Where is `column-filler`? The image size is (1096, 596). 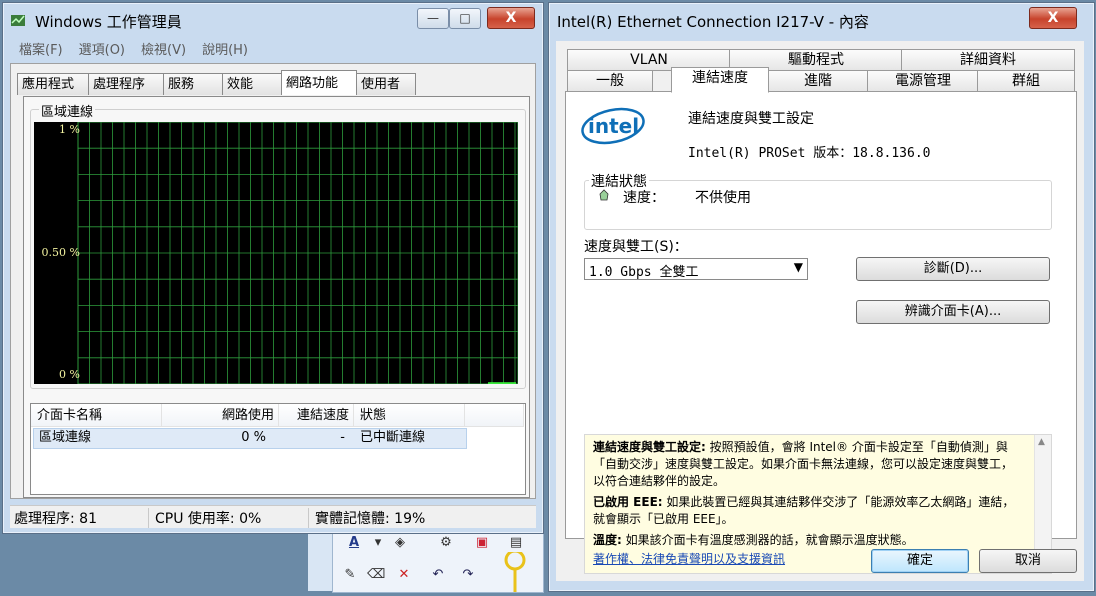
column-filler is located at coordinates (494, 415).